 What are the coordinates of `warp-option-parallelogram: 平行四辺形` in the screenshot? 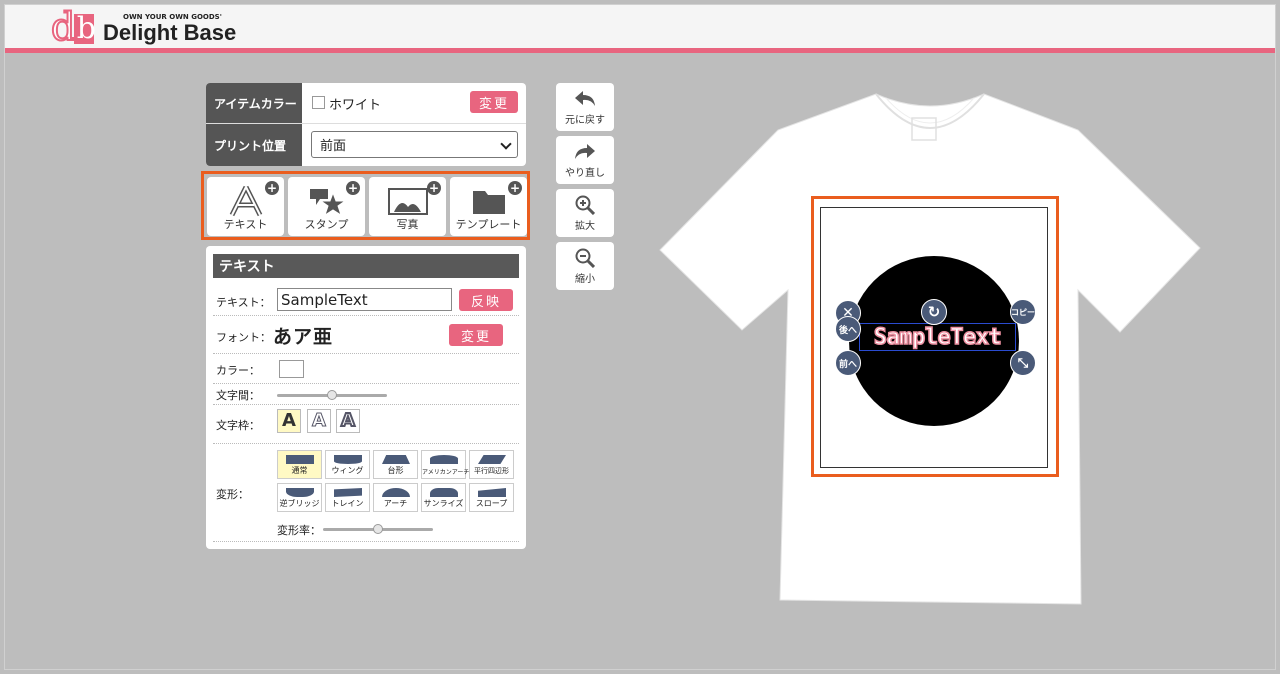 It's located at (491, 464).